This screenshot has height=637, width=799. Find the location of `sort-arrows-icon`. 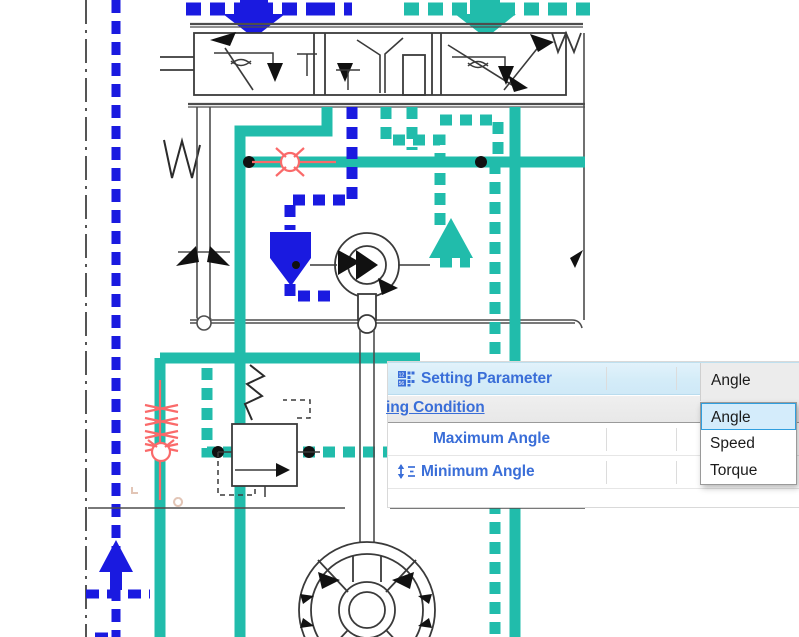

sort-arrows-icon is located at coordinates (406, 472).